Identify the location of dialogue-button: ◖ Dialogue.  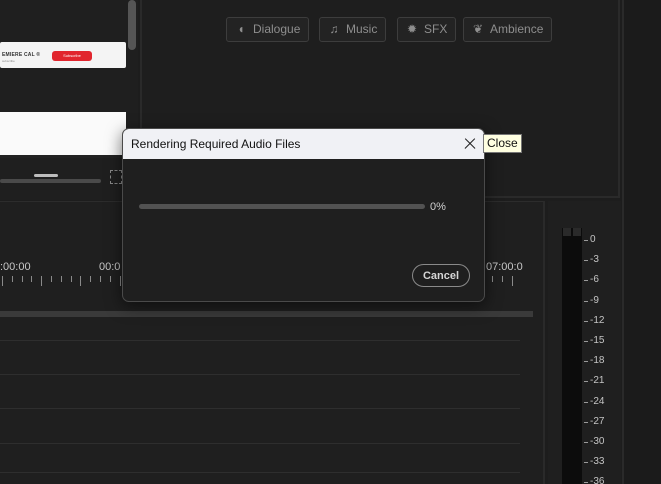
(268, 29).